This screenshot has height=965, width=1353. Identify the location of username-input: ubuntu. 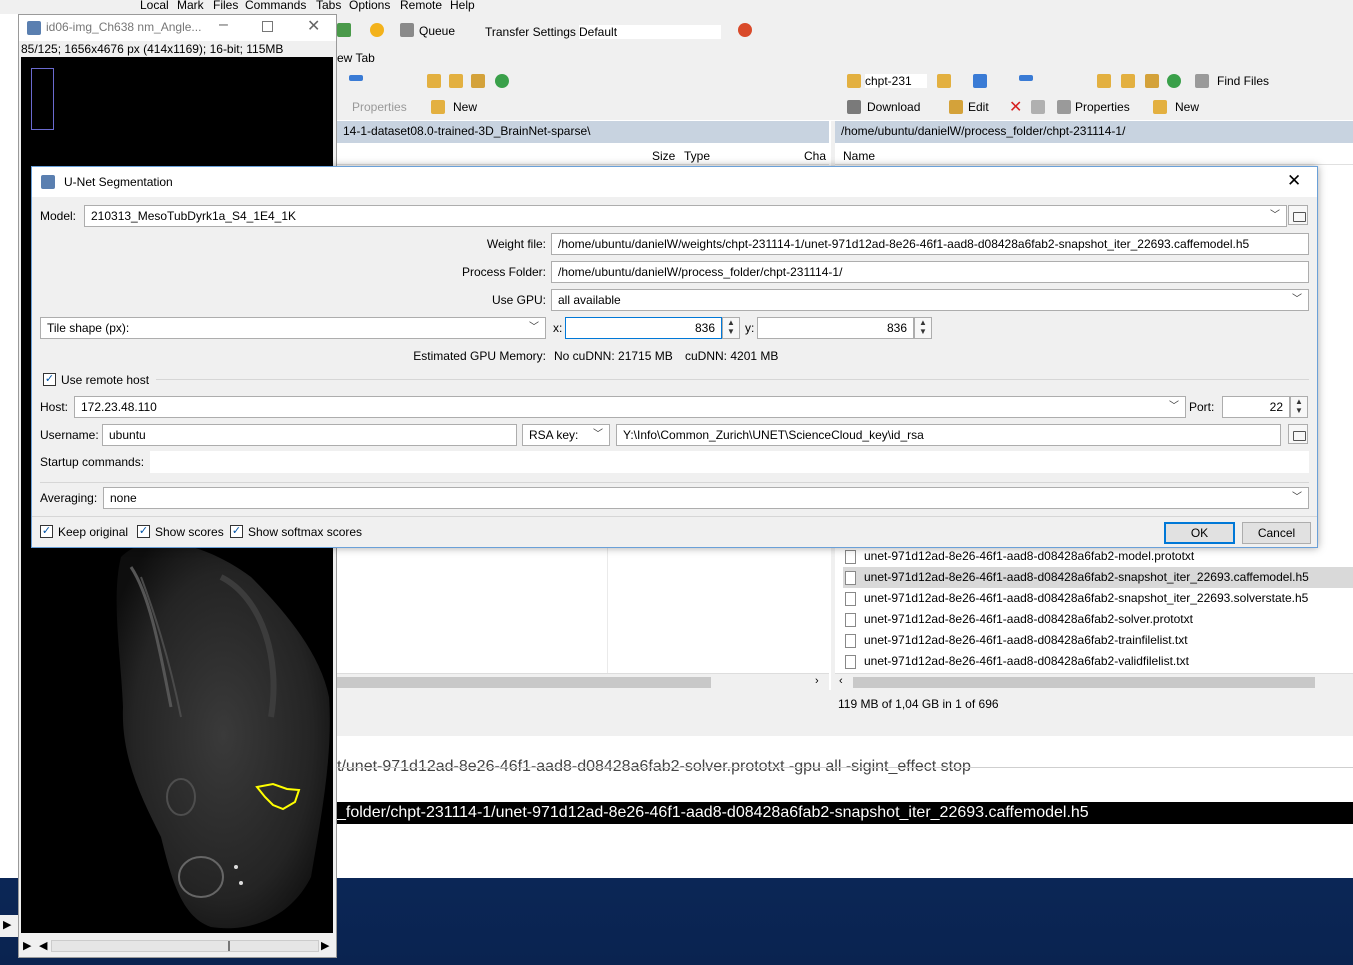
(309, 435).